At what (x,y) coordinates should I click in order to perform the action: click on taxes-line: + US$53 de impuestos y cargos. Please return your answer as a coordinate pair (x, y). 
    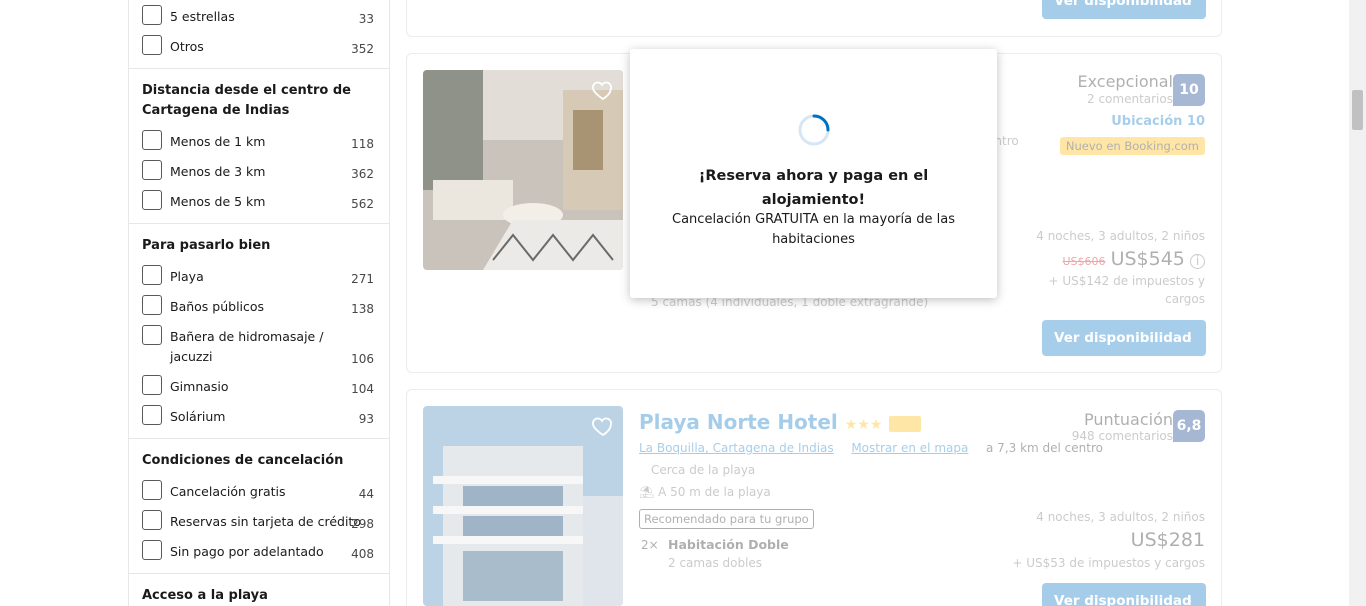
    Looking at the image, I should click on (1108, 563).